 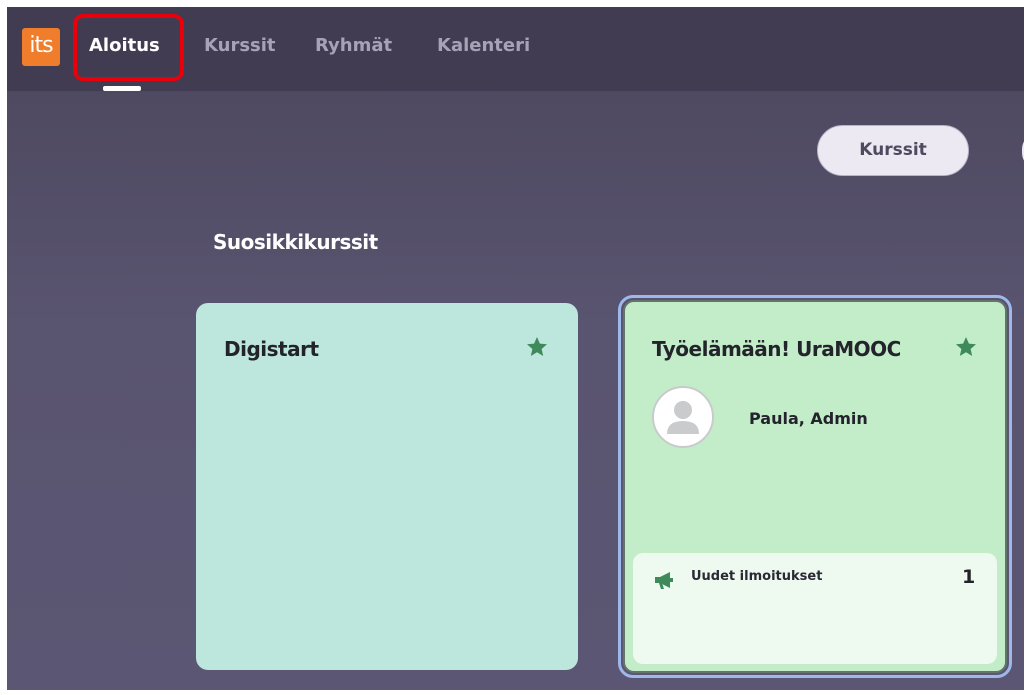 I want to click on courses-button: Kurssit, so click(x=893, y=150).